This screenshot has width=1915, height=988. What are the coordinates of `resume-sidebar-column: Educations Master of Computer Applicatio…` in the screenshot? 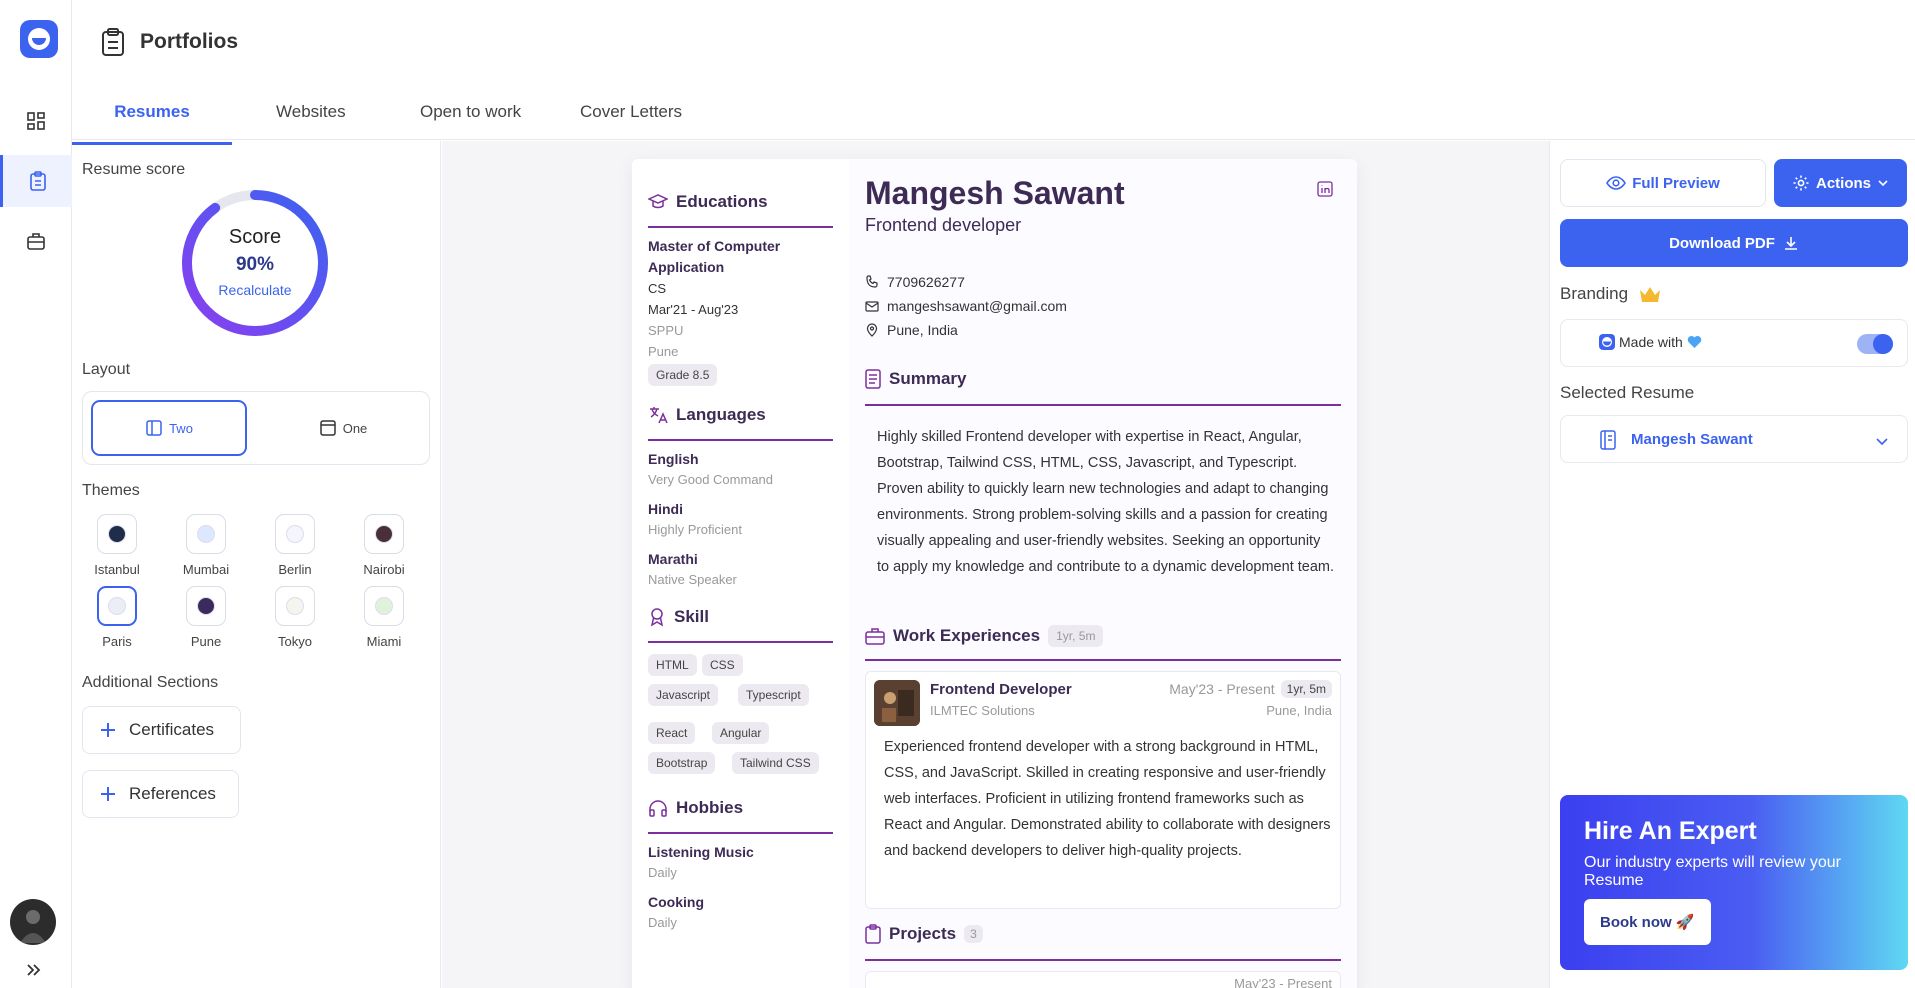 It's located at (740, 573).